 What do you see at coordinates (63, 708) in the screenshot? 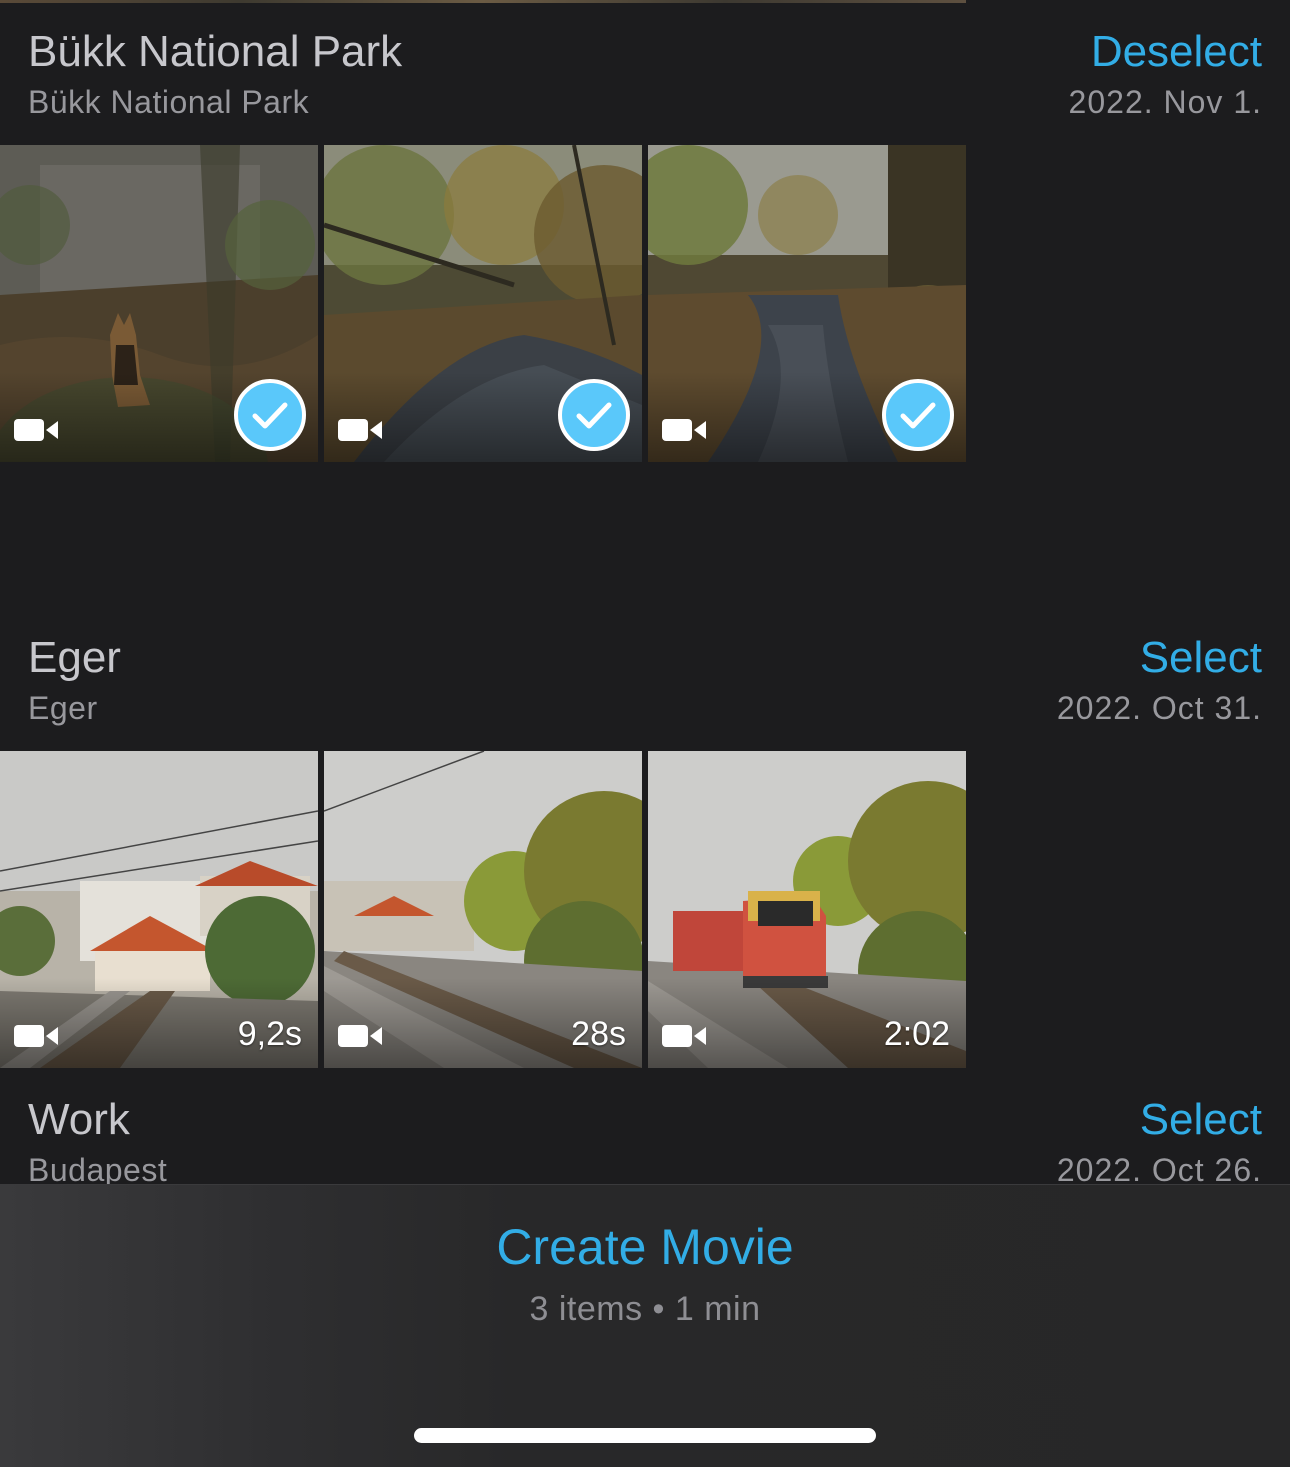
I see `section-location: Eger` at bounding box center [63, 708].